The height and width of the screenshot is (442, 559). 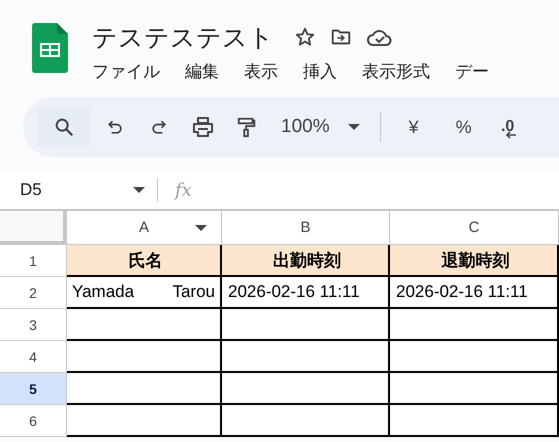 I want to click on menu-item: 表示, so click(x=261, y=71).